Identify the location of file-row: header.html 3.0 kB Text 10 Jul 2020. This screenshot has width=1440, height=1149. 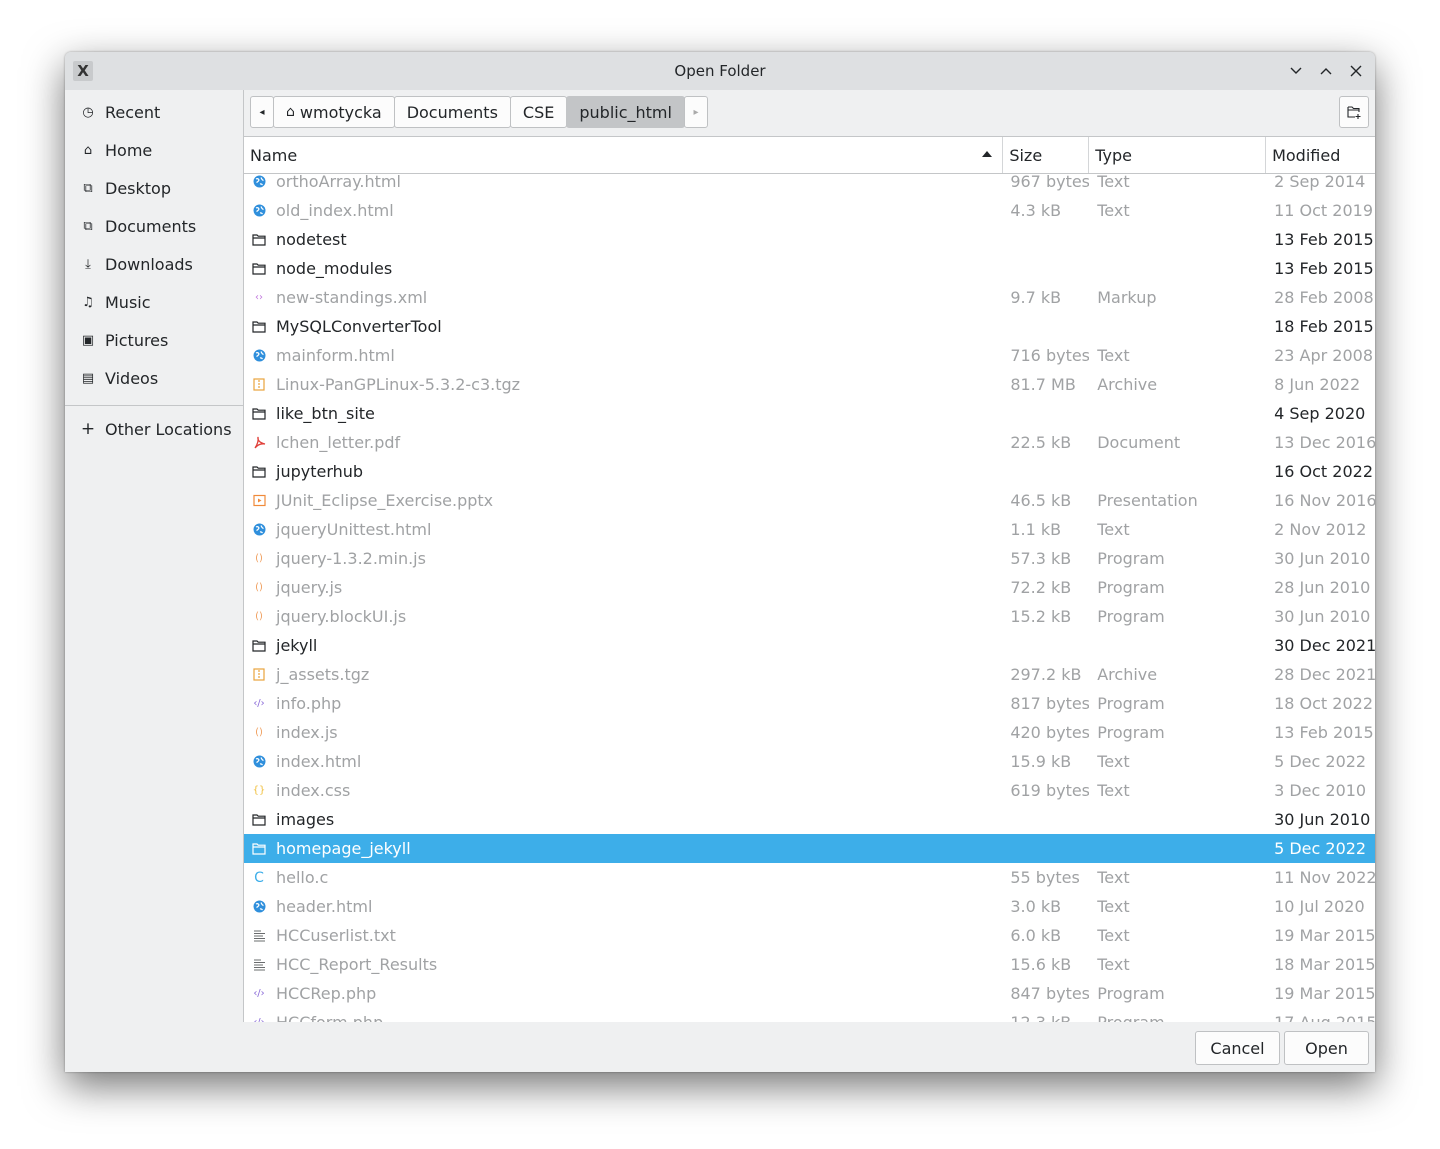
(809, 906).